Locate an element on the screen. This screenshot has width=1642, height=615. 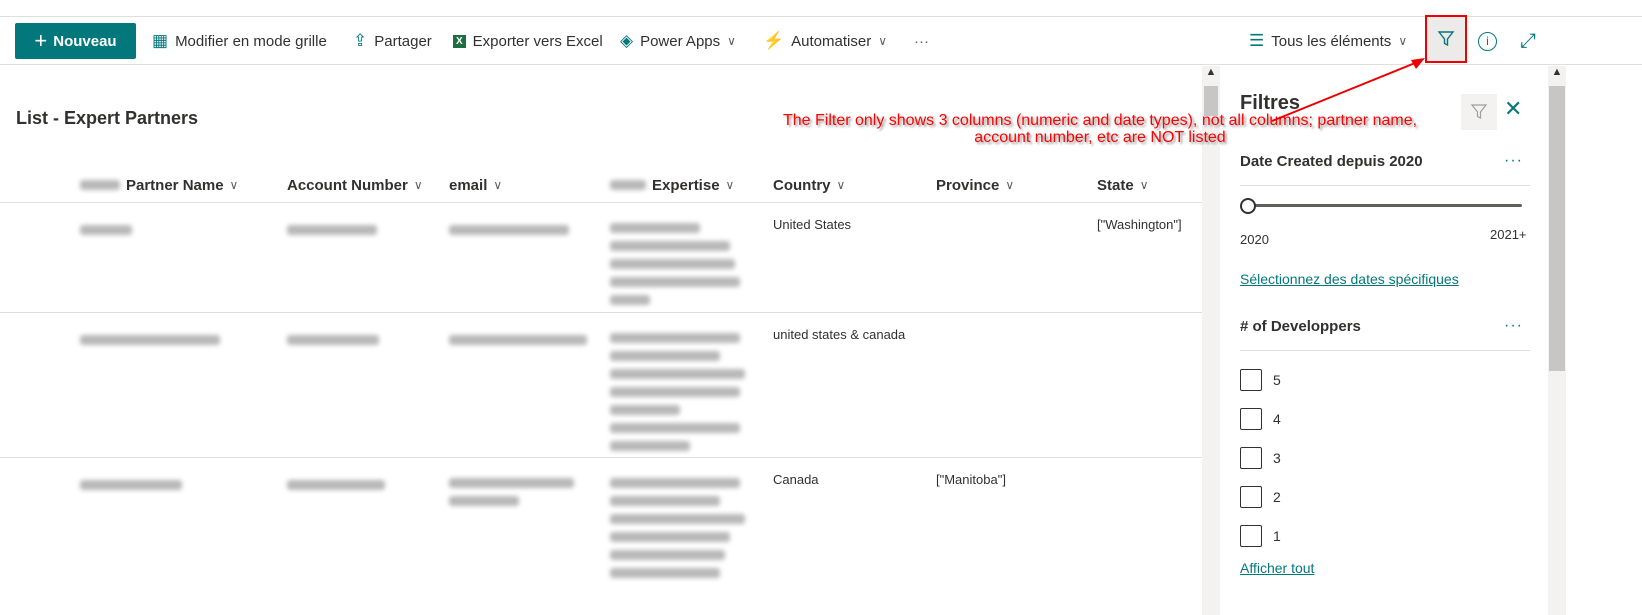
column-header-partner-name: Partner Name ∨ is located at coordinates (159, 185).